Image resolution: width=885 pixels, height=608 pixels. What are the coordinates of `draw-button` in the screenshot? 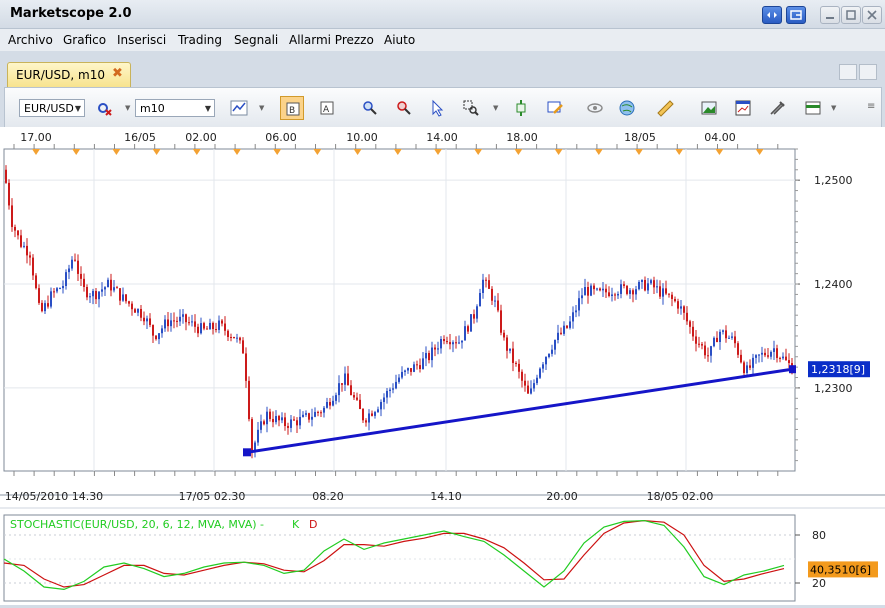 It's located at (555, 108).